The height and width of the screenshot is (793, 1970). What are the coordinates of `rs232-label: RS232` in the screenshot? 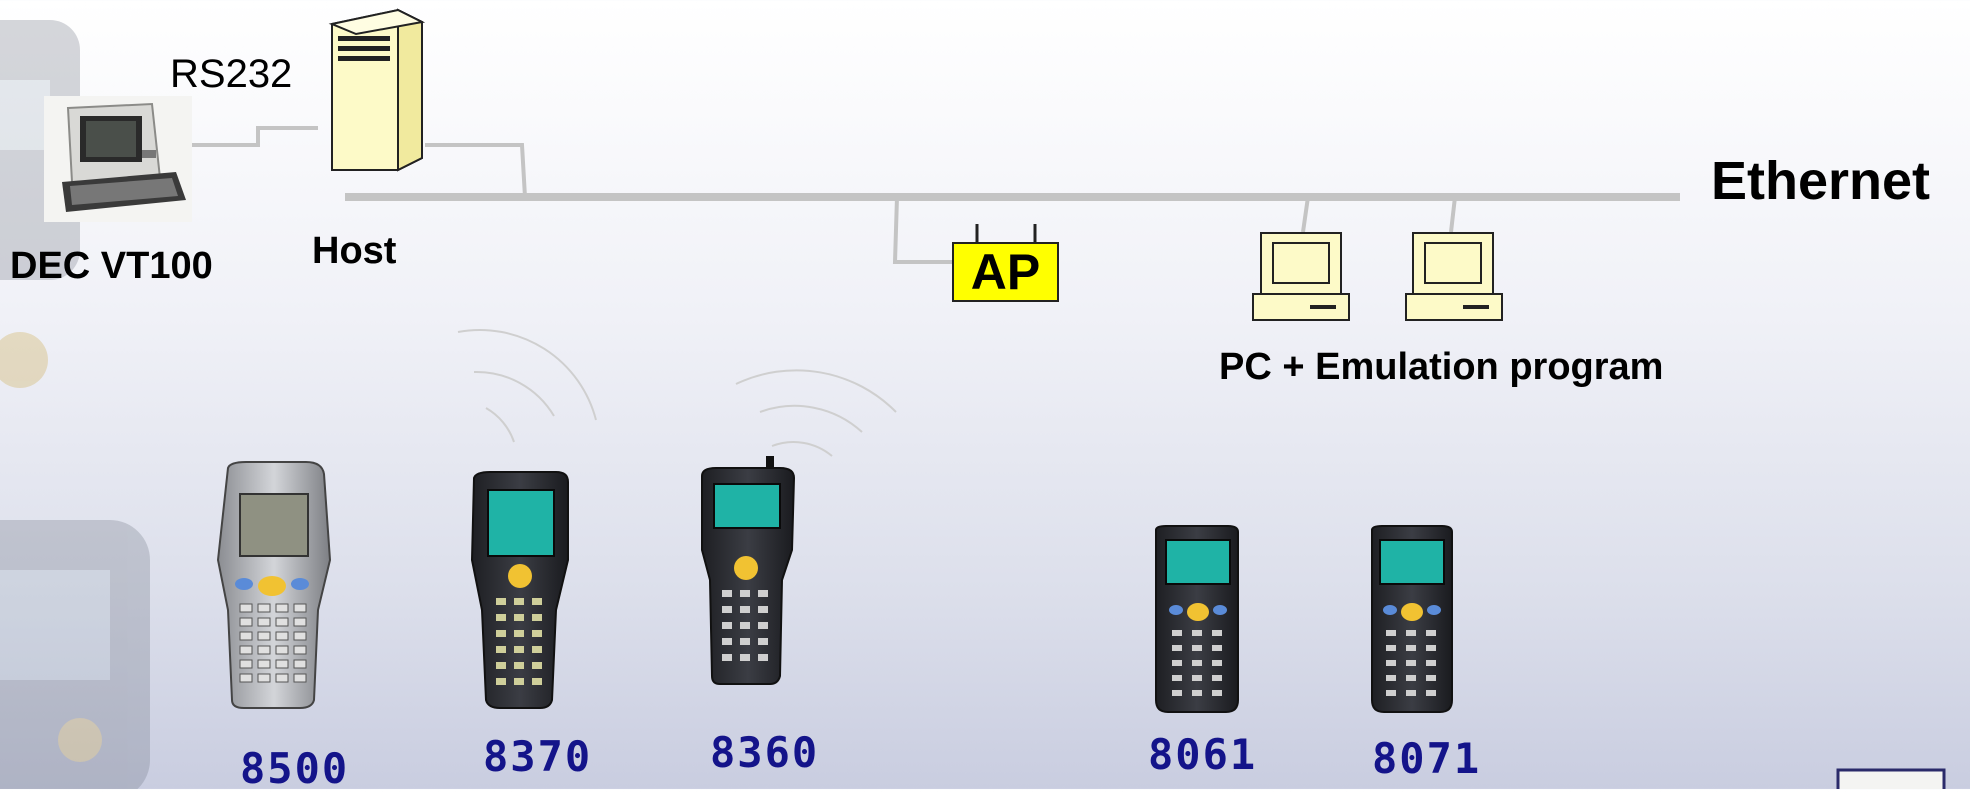 It's located at (231, 74).